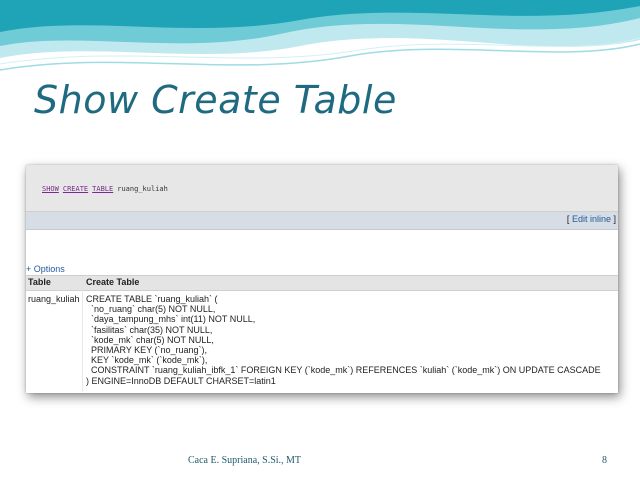  Describe the element at coordinates (39, 282) in the screenshot. I see `header-table: Table` at that location.